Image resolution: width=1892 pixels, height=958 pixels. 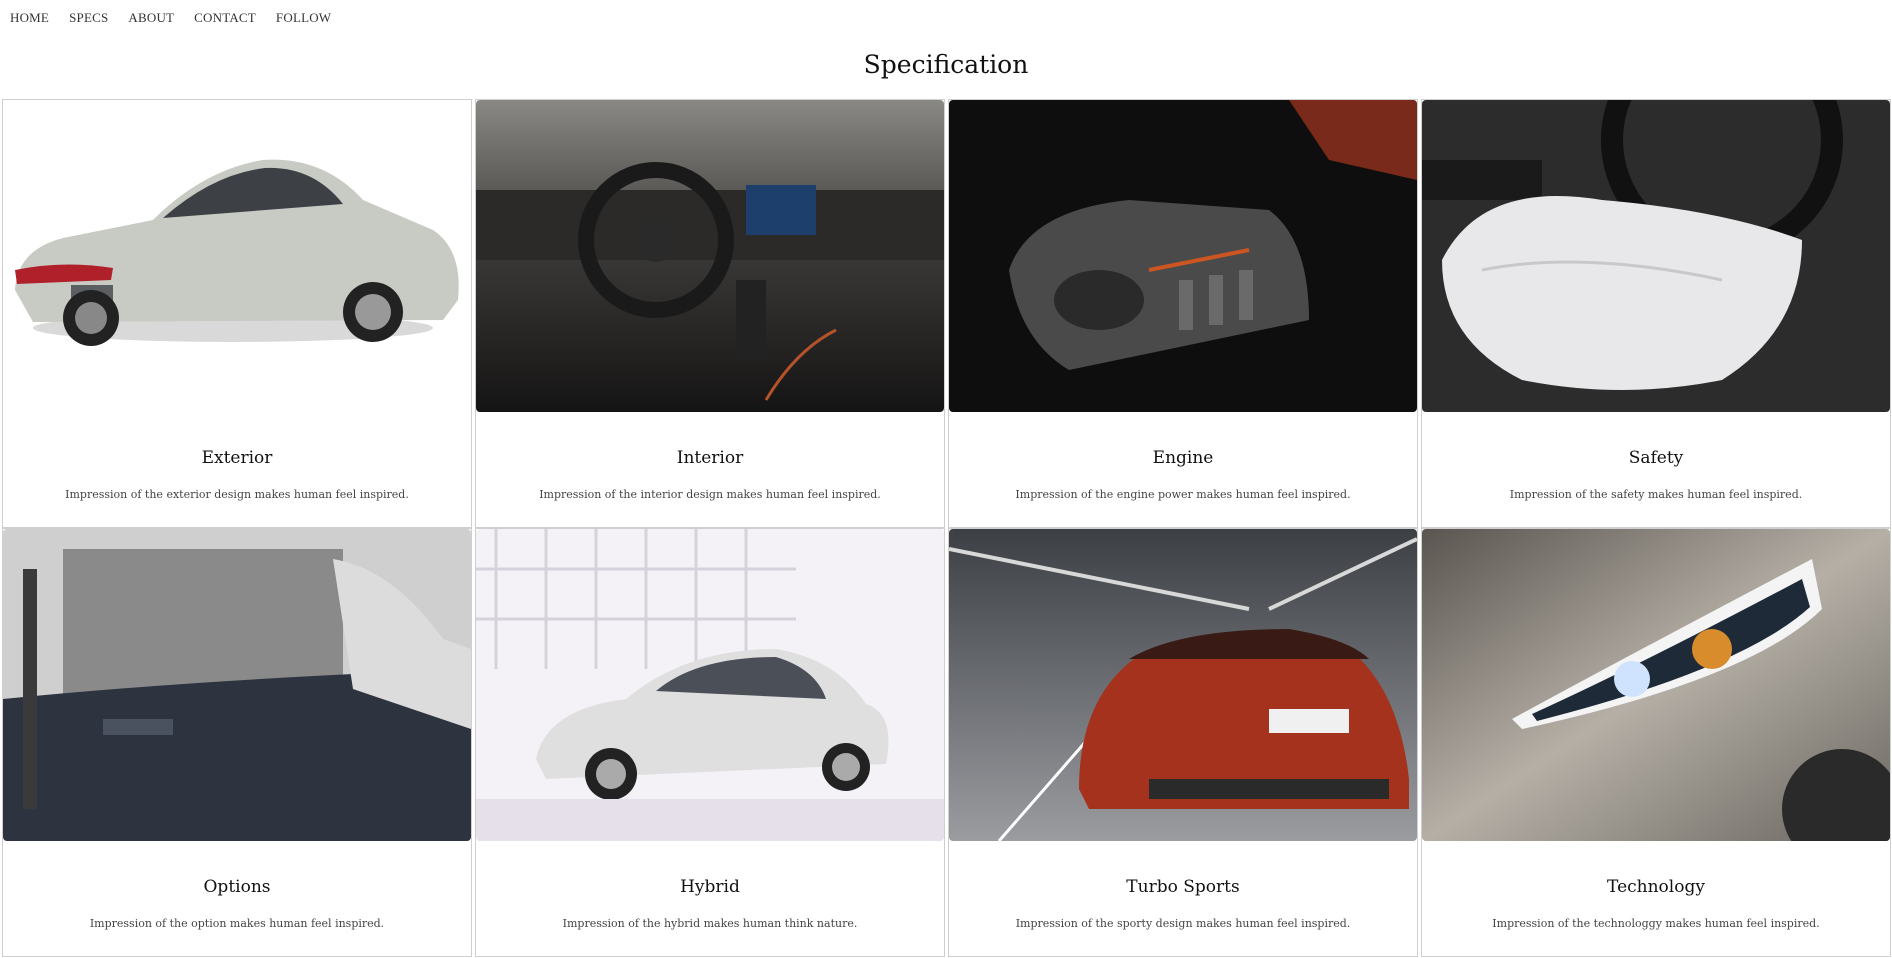 What do you see at coordinates (1183, 685) in the screenshot?
I see `turbo-sports-car-image` at bounding box center [1183, 685].